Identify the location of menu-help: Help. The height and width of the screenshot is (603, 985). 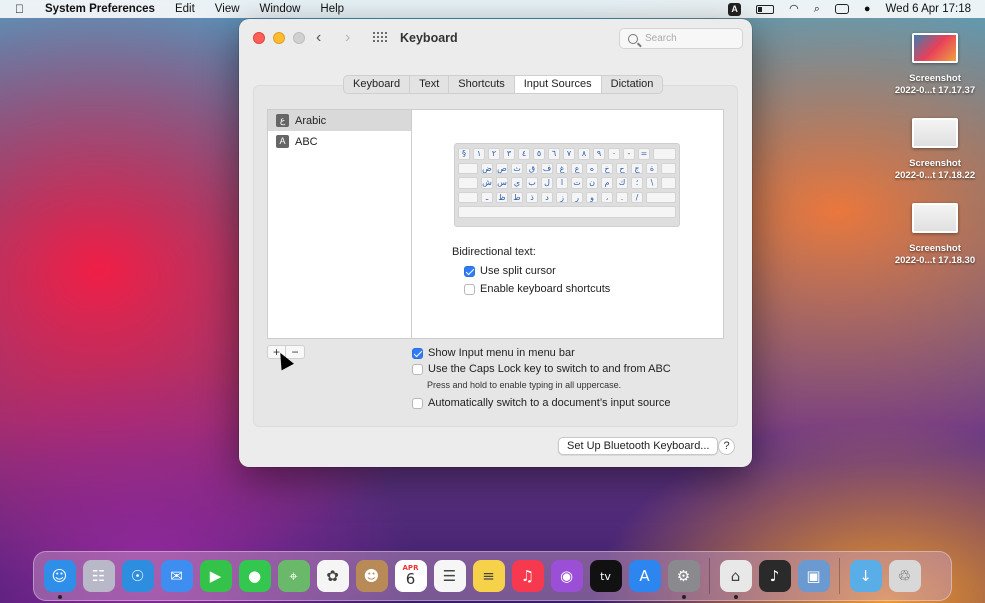
(332, 9).